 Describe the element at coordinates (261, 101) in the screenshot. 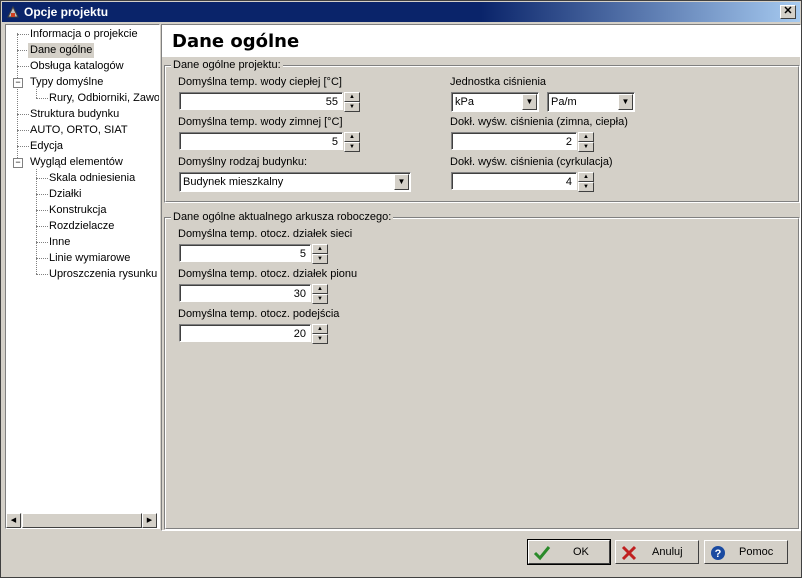

I see `hot-water-temp-input: 55` at that location.